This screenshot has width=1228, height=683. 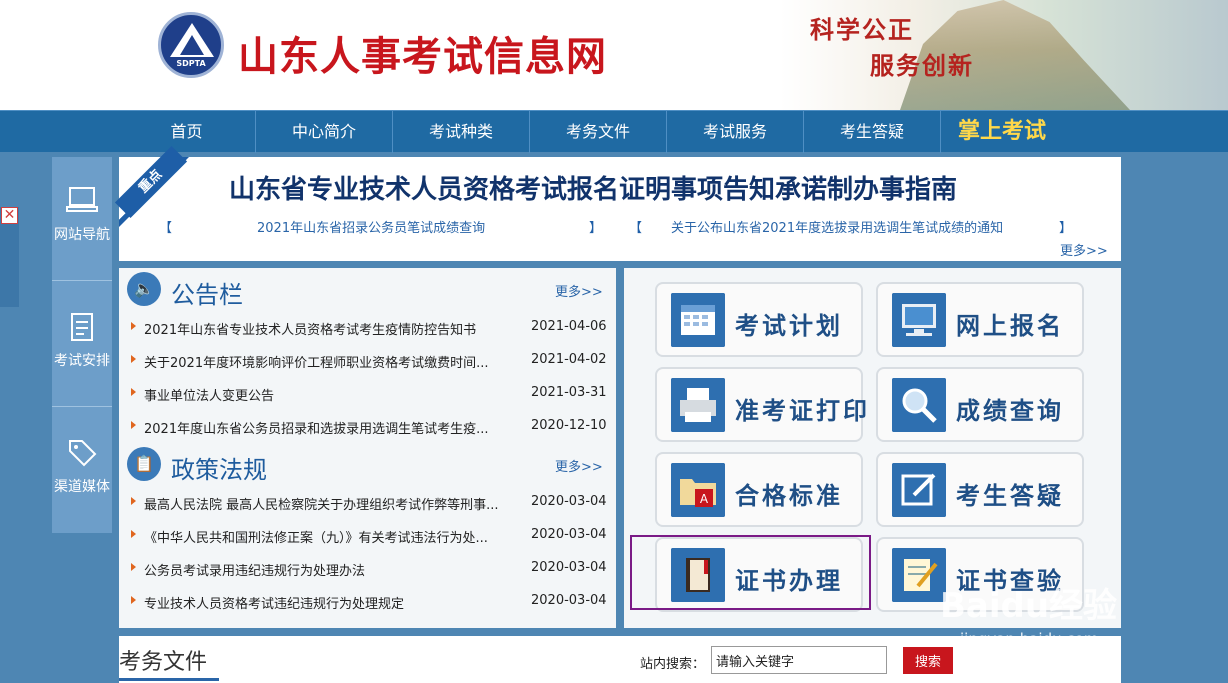 What do you see at coordinates (219, 470) in the screenshot?
I see `policy-title: 政策法规` at bounding box center [219, 470].